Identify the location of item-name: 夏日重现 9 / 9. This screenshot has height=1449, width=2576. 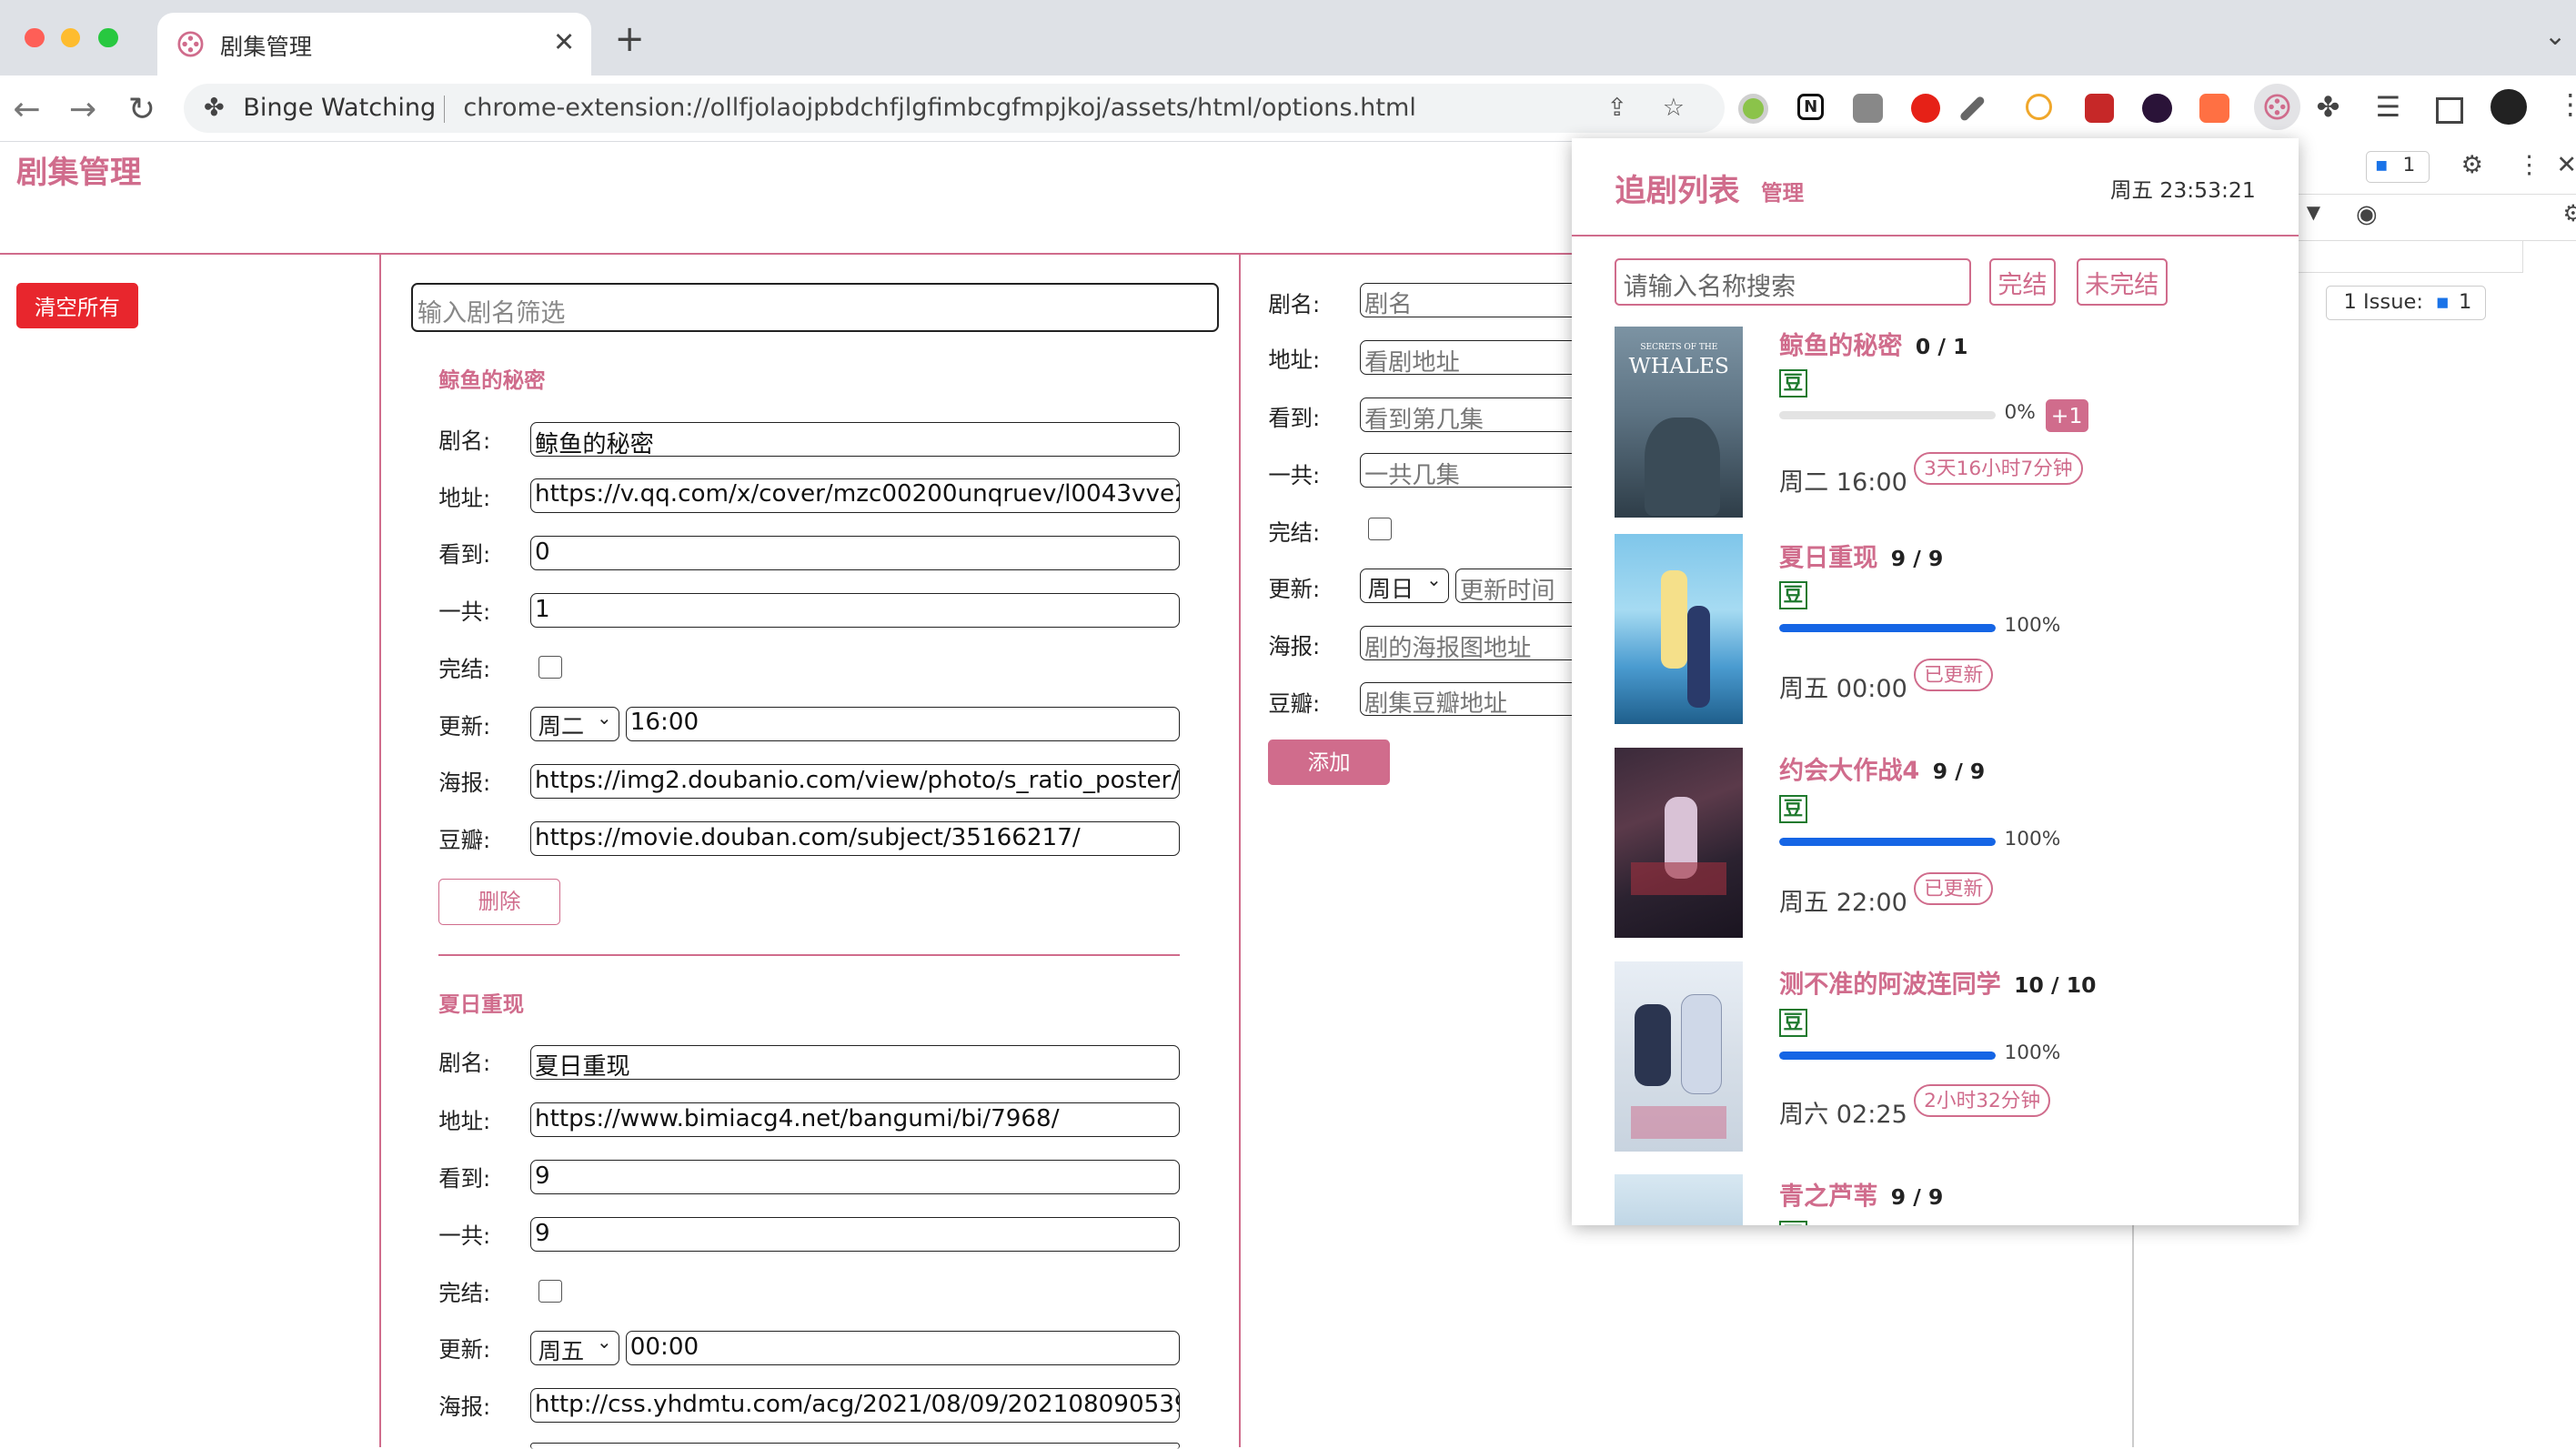
(1861, 555).